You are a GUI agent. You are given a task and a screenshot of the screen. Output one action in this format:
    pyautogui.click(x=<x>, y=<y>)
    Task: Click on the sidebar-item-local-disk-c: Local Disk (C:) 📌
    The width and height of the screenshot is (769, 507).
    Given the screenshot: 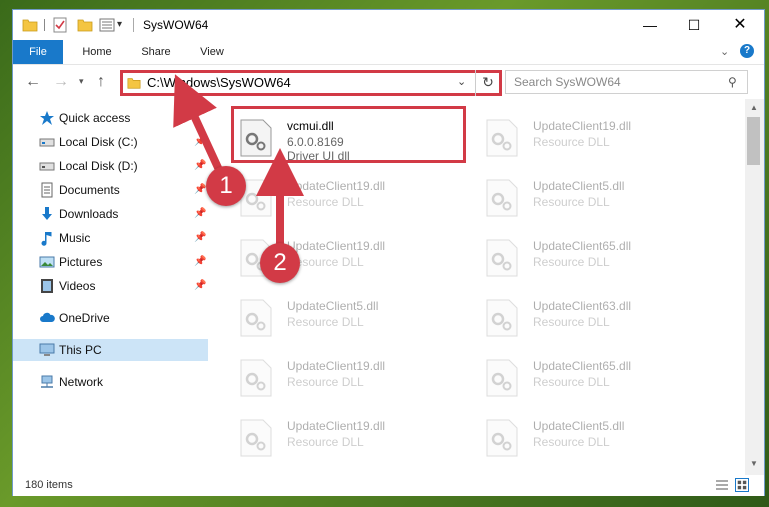 What is the action you would take?
    pyautogui.click(x=110, y=142)
    